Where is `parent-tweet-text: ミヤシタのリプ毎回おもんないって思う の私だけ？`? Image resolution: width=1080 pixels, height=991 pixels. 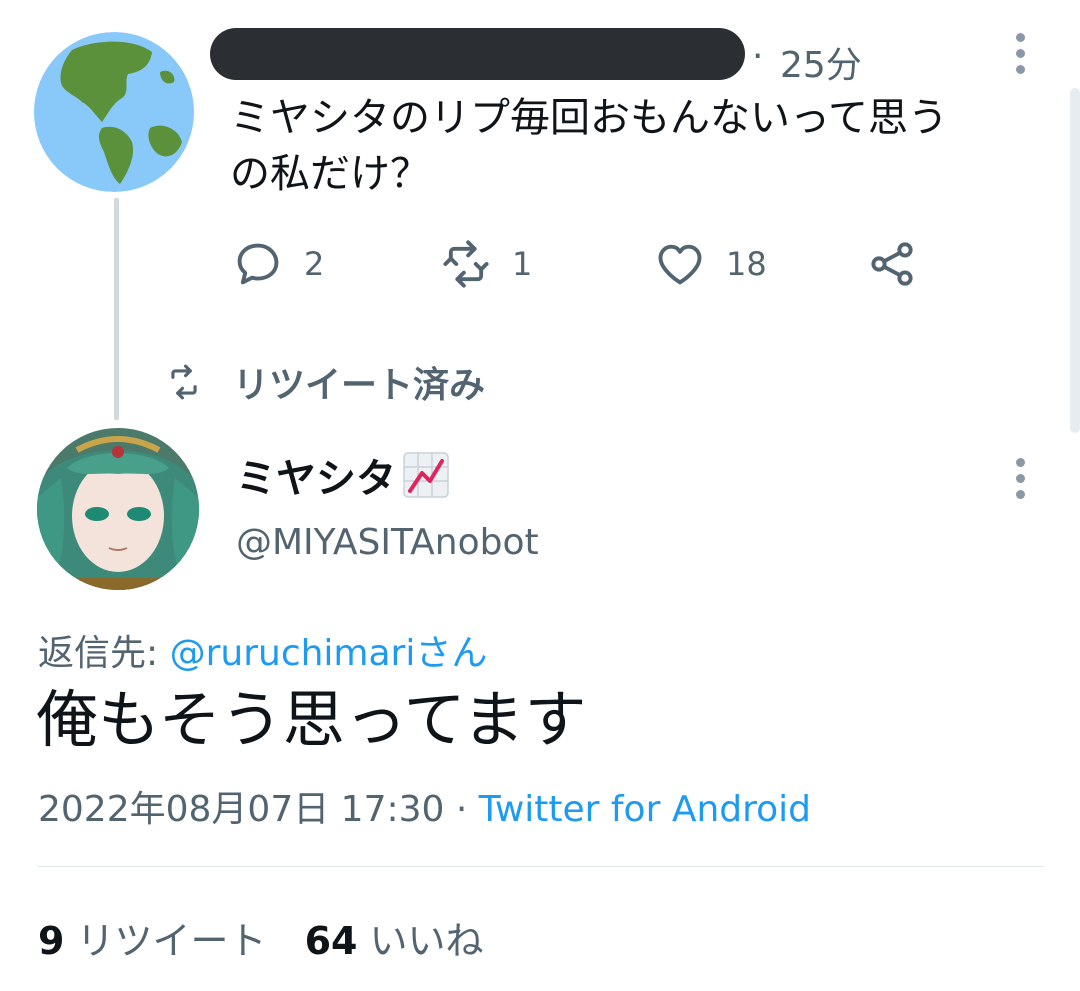 parent-tweet-text: ミヤシタのリプ毎回おもんないって思う の私だけ？ is located at coordinates (640, 146).